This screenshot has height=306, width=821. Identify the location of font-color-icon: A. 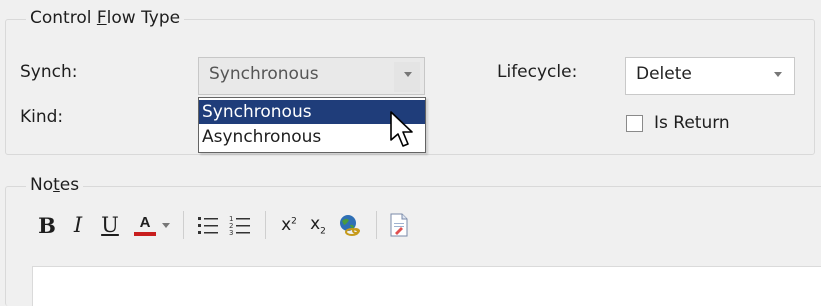
(145, 225).